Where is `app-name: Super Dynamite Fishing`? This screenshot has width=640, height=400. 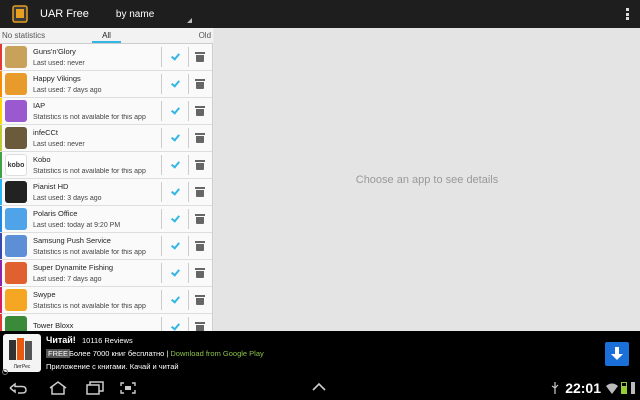
app-name: Super Dynamite Fishing is located at coordinates (73, 267).